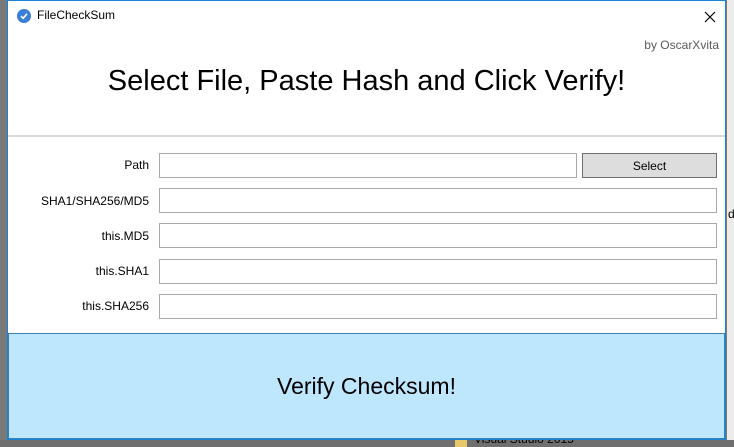  I want to click on checkmark-badge-icon, so click(24, 16).